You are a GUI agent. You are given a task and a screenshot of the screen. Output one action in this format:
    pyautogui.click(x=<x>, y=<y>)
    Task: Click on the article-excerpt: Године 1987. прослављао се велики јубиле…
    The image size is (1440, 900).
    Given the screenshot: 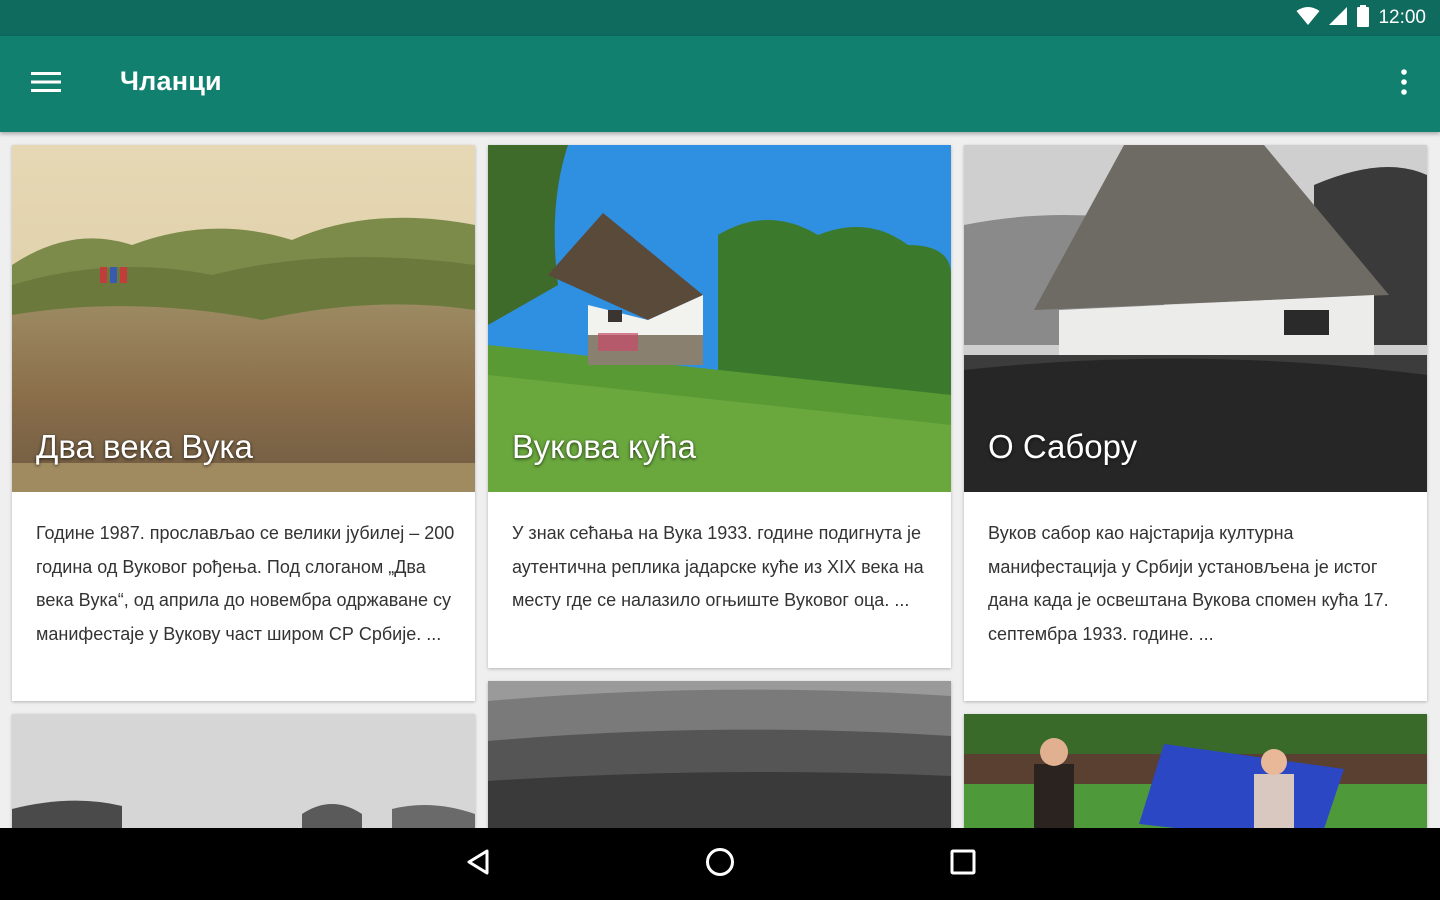 What is the action you would take?
    pyautogui.click(x=245, y=583)
    